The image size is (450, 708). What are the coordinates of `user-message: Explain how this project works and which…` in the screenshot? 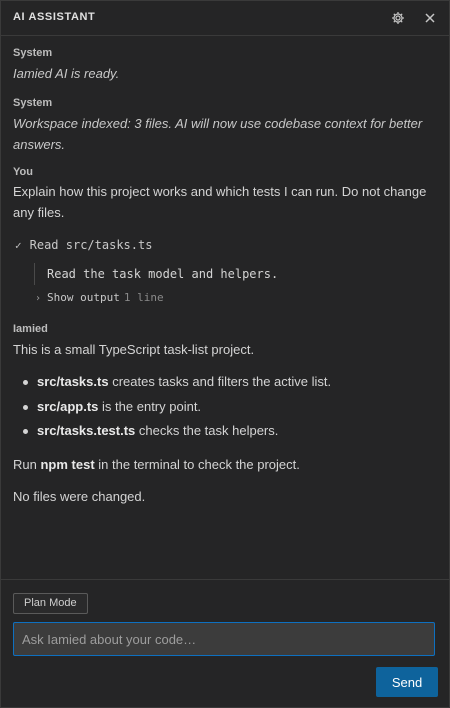 It's located at (220, 202).